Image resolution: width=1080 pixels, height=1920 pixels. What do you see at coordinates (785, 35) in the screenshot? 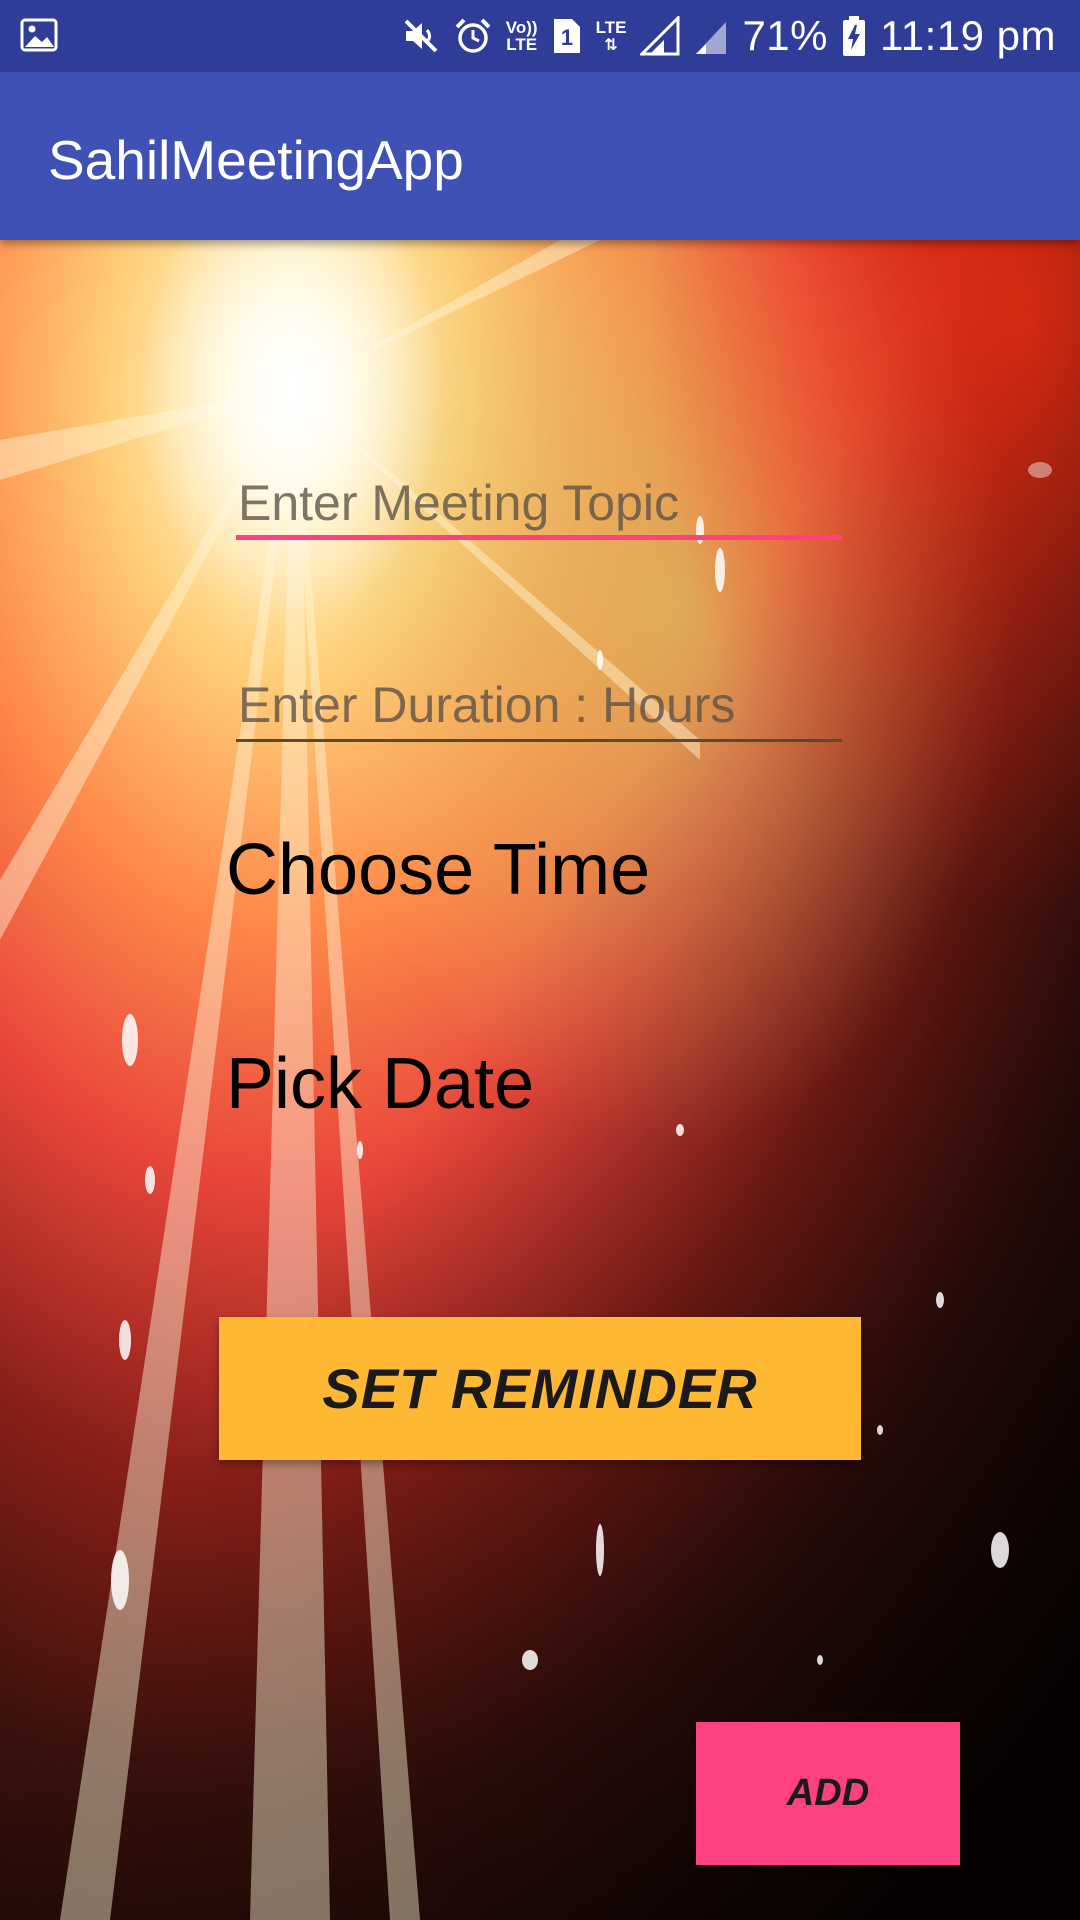
I see `battery-percentage: 71%` at bounding box center [785, 35].